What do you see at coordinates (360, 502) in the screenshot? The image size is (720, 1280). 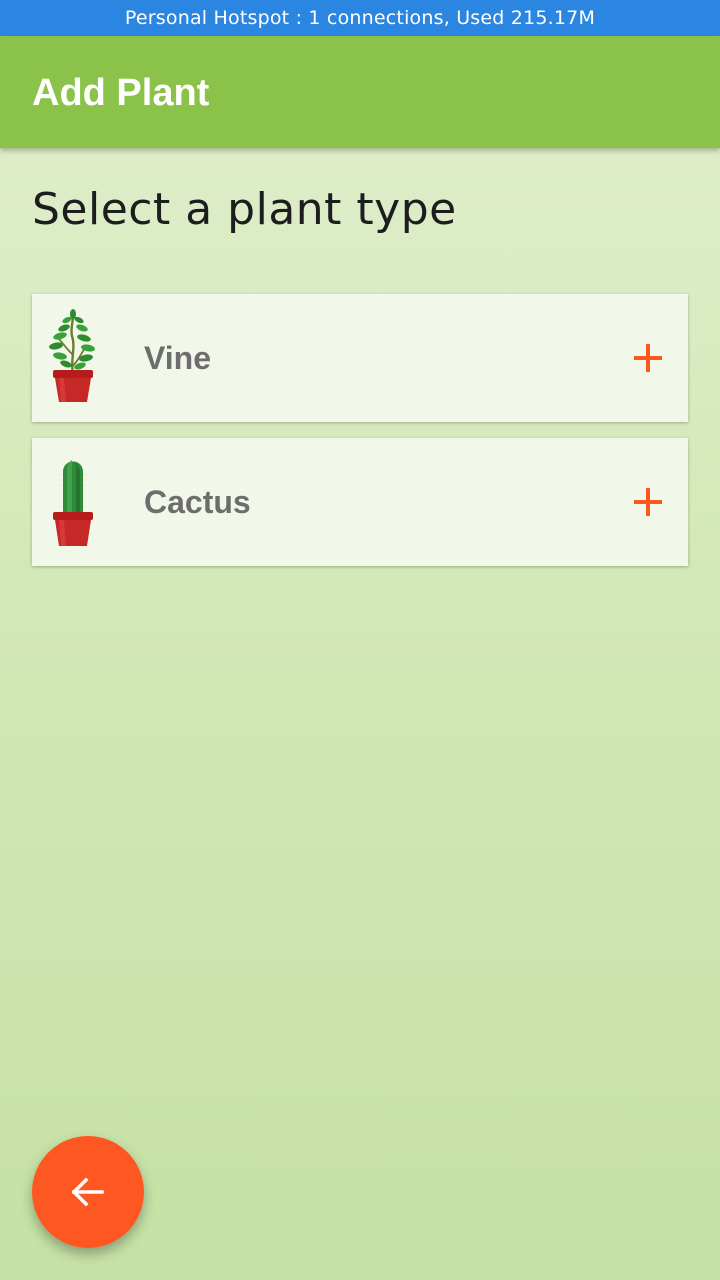 I see `plant-type-item-cactus: Cactus` at bounding box center [360, 502].